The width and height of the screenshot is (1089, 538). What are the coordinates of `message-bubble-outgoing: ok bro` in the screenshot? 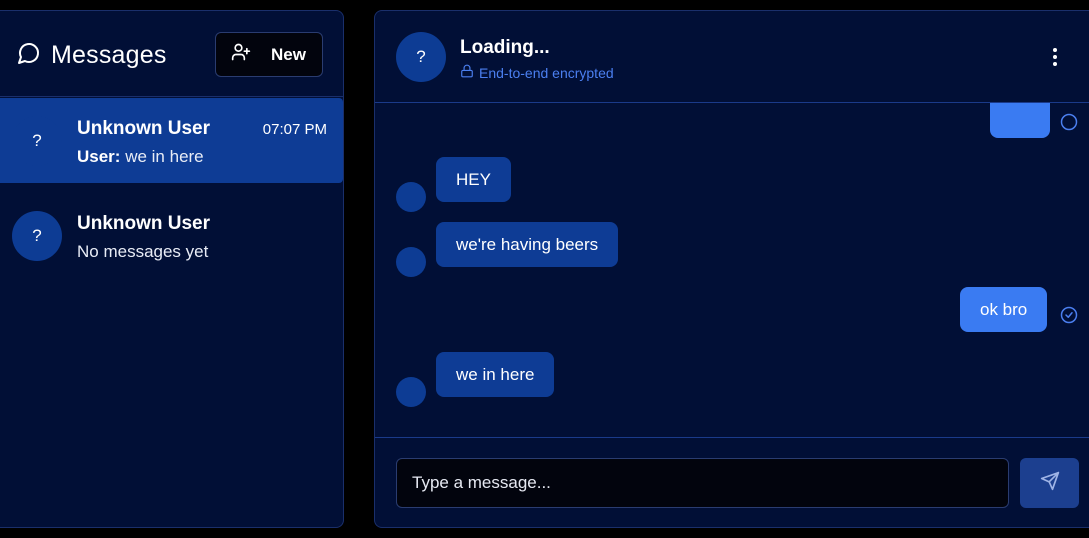 It's located at (1004, 309).